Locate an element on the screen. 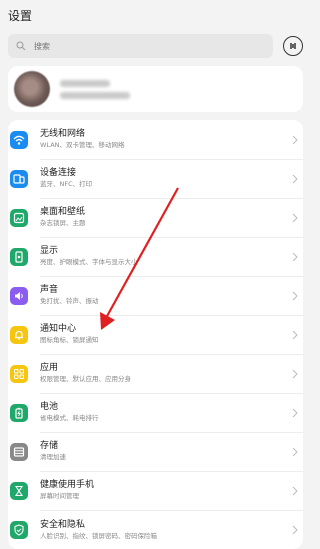 The image size is (320, 549). settings-item: 健康使用手机 屏幕时间管理 is located at coordinates (155, 491).